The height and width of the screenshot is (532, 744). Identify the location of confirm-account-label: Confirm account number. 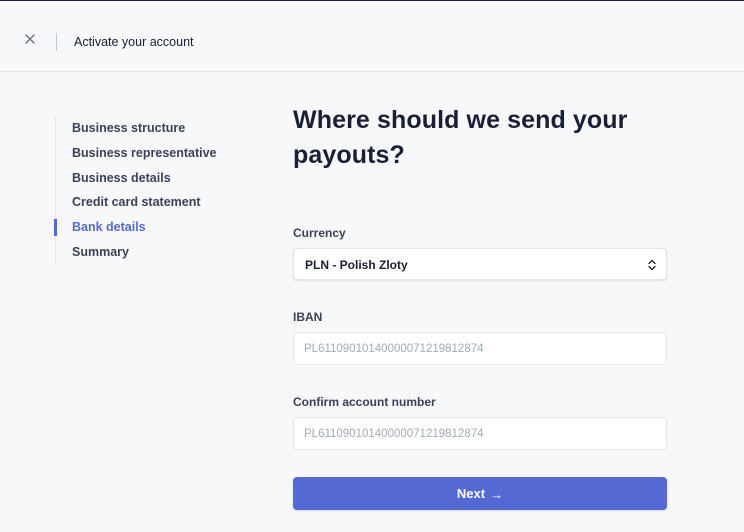
(364, 402).